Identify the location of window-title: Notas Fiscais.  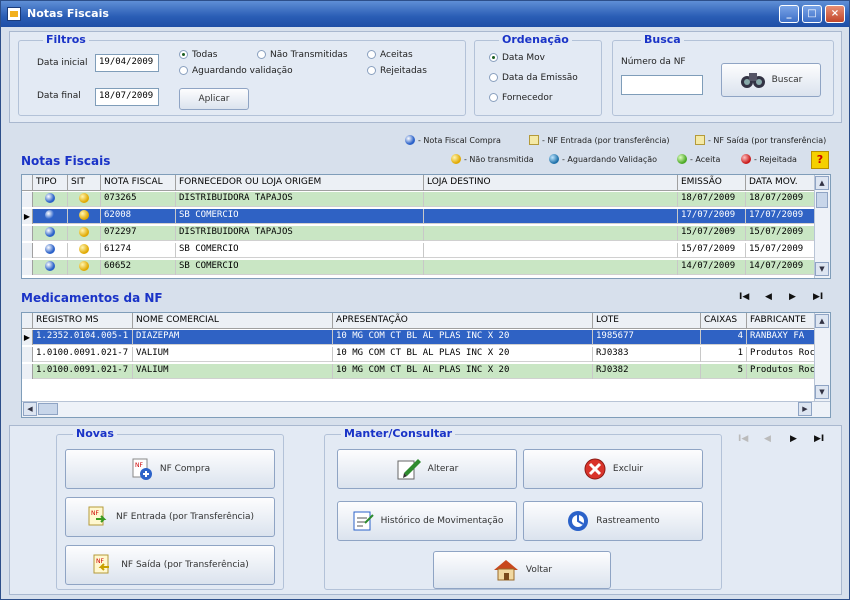
(68, 13).